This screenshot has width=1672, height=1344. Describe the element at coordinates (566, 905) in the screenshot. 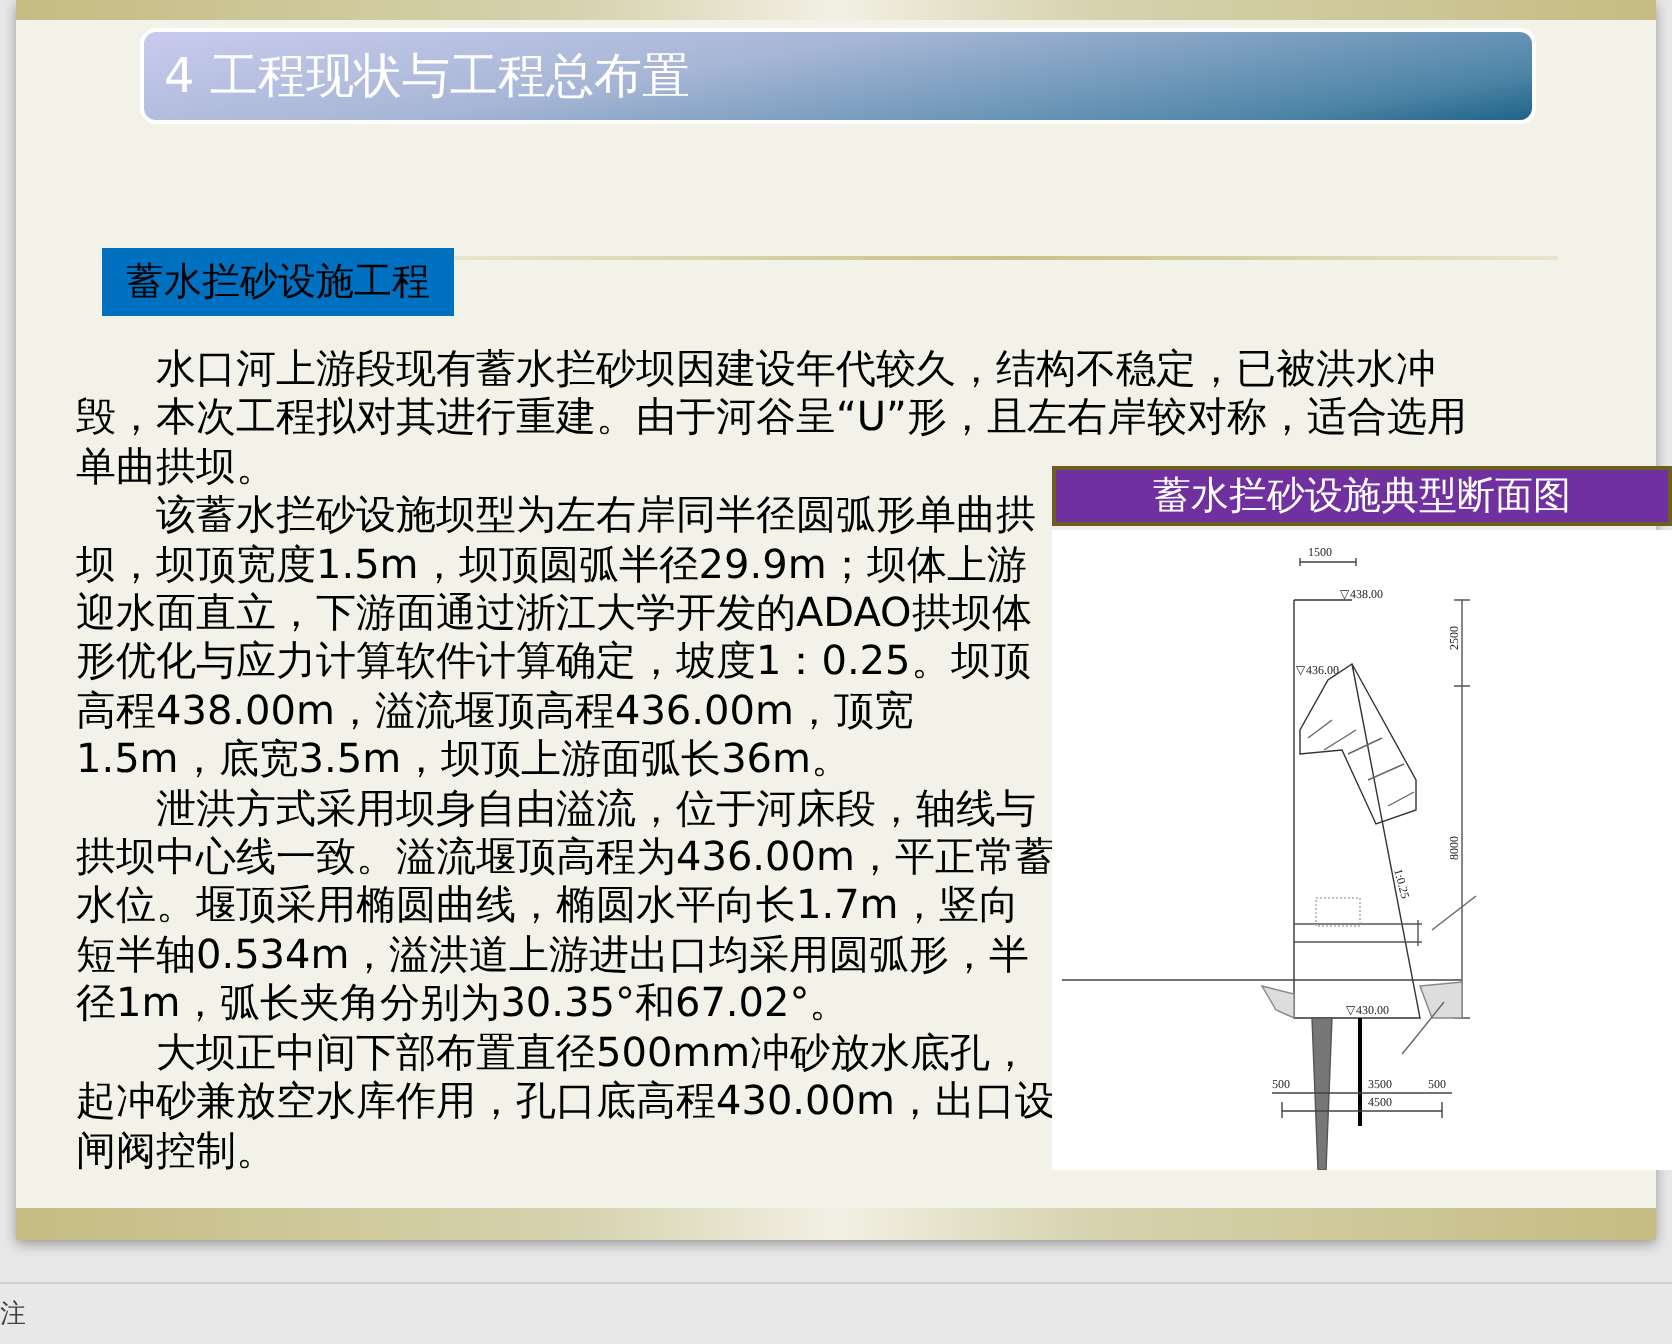

I see `body-paragraph: 泄洪方式采用坝身自由溢流，位于河床段，轴线与拱坝中心线一致。溢流堰顶高程为436.00m，平正常蓄水位。堰顶采用椭圆曲线，椭圆水平向长1.7m，竖向短半轴0.534m，溢洪道上游进出口均采用圆弧形，半径1m，弧长夹角分别为30.35°和67.02°。` at that location.